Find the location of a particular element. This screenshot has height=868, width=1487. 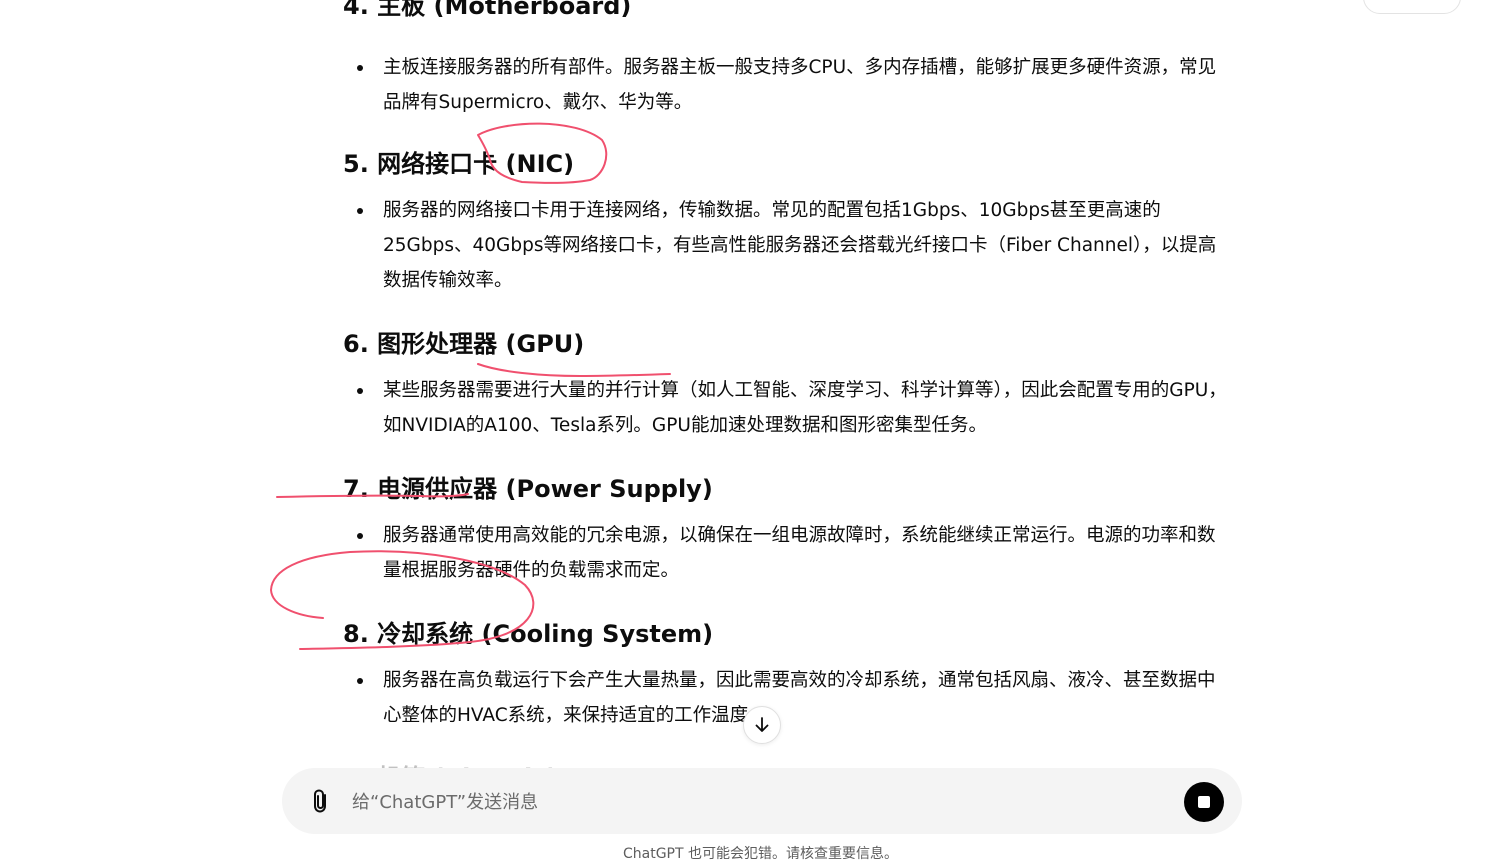

section-heading: 5. 网络接口卡 (NIC) is located at coordinates (459, 164).